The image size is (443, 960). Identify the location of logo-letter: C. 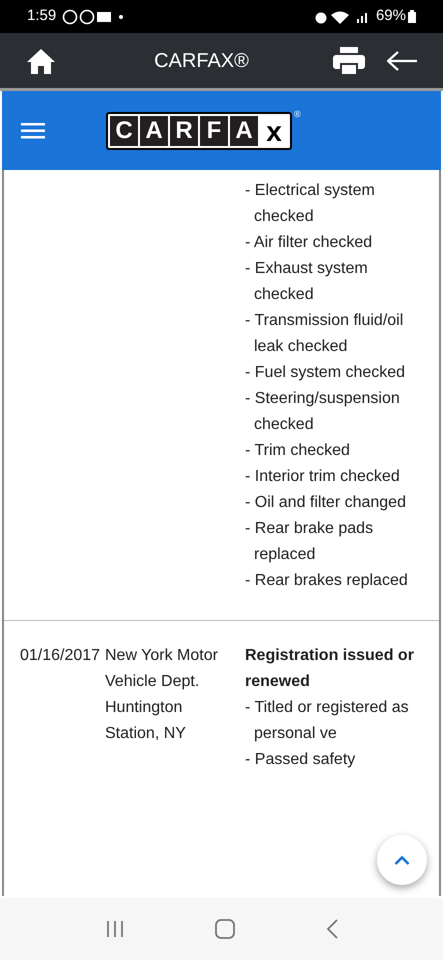
(124, 131).